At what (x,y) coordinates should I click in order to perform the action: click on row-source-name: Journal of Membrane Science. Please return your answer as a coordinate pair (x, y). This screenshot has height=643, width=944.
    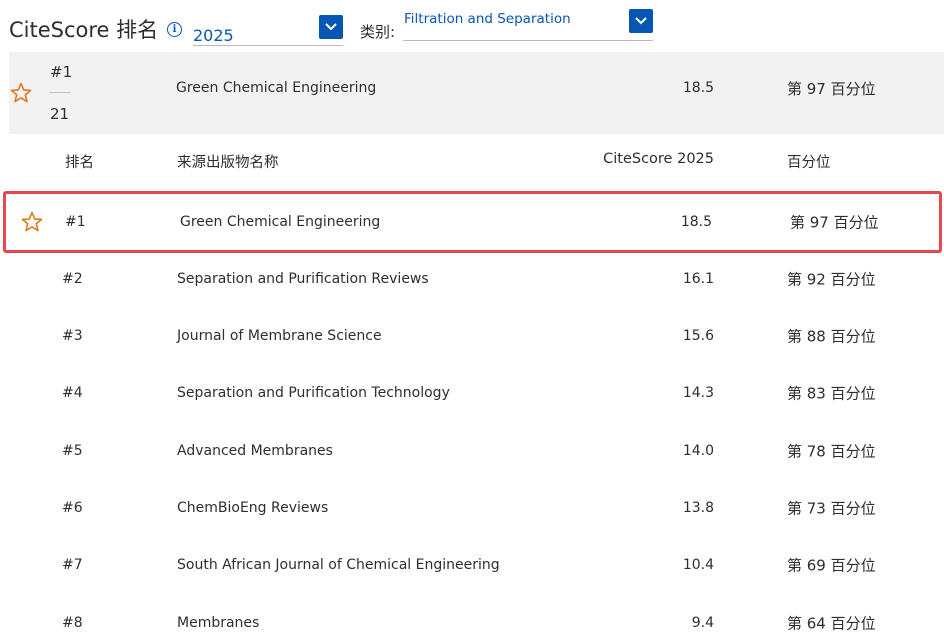
    Looking at the image, I should click on (279, 336).